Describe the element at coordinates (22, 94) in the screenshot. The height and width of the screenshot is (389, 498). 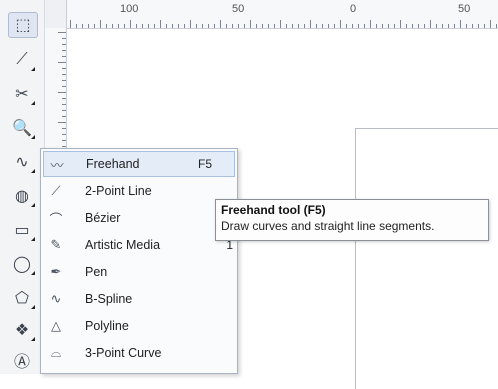
I see `crop-tool: ✂` at that location.